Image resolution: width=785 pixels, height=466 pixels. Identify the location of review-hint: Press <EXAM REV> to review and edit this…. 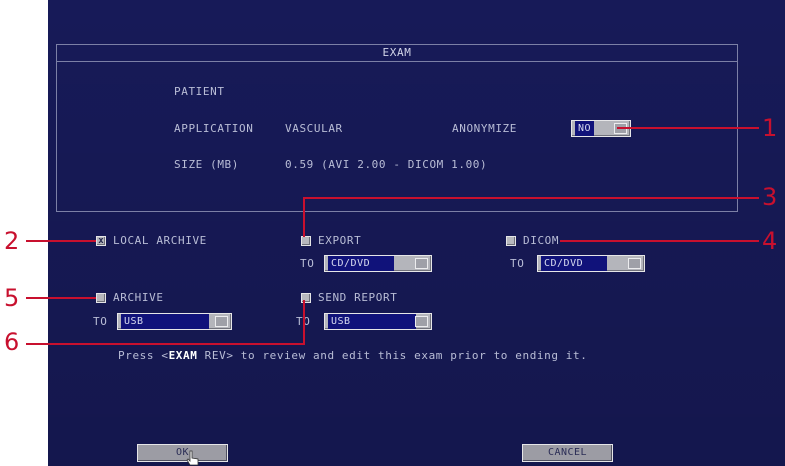
(352, 356).